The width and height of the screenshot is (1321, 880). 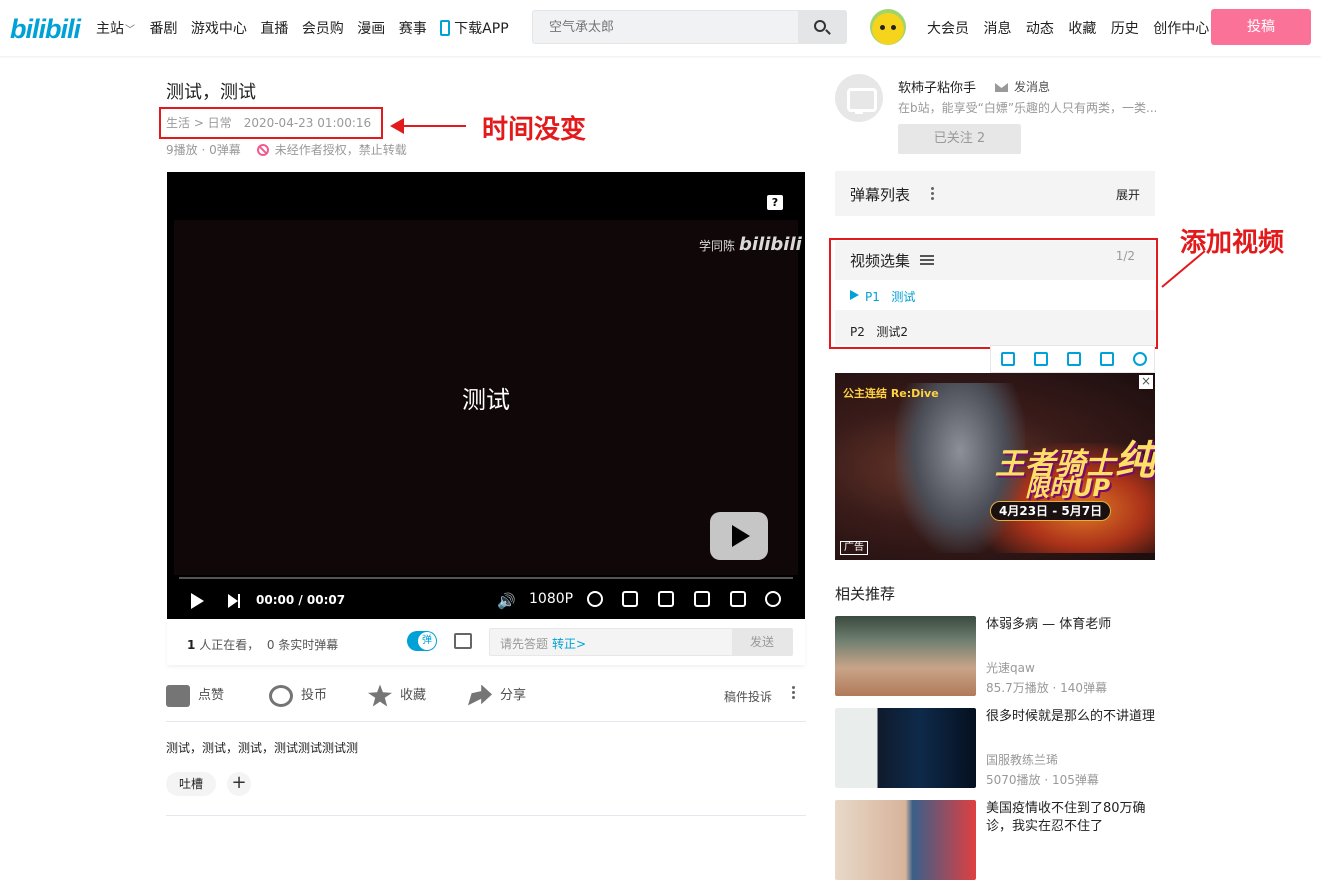 I want to click on video-description: 测试，测试，测试，测试测试测试测, so click(x=262, y=748).